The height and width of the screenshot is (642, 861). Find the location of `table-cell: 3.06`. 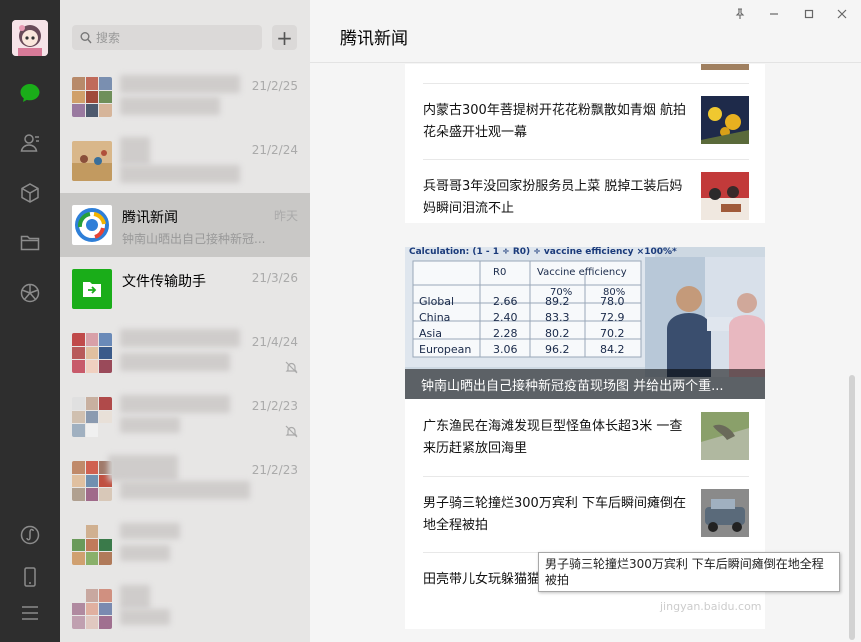

table-cell: 3.06 is located at coordinates (505, 349).